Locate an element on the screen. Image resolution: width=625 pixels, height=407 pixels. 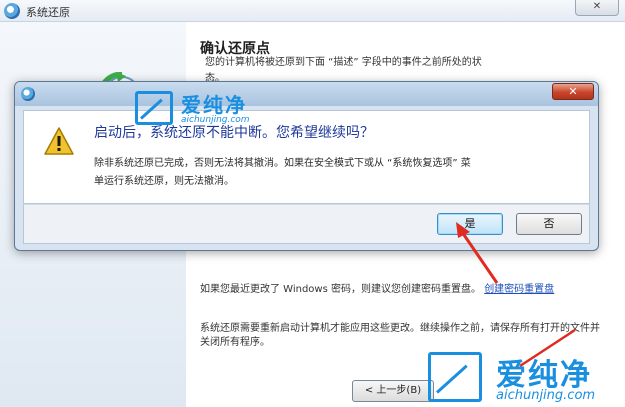
page-subtitle: 您的计算机将被还原到下面 “描述” 字段中的事件之前所处的状 is located at coordinates (343, 62).